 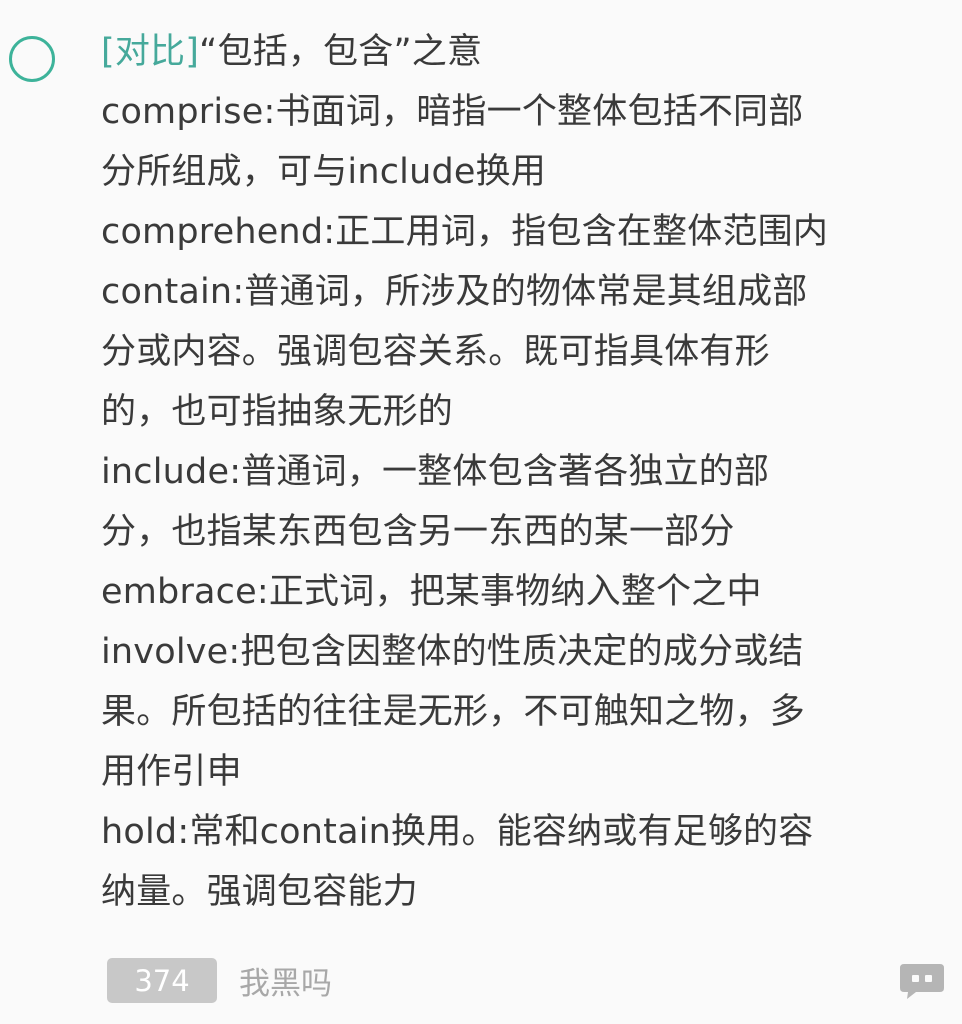 What do you see at coordinates (171, 772) in the screenshot?
I see `note-line: 用作引申` at bounding box center [171, 772].